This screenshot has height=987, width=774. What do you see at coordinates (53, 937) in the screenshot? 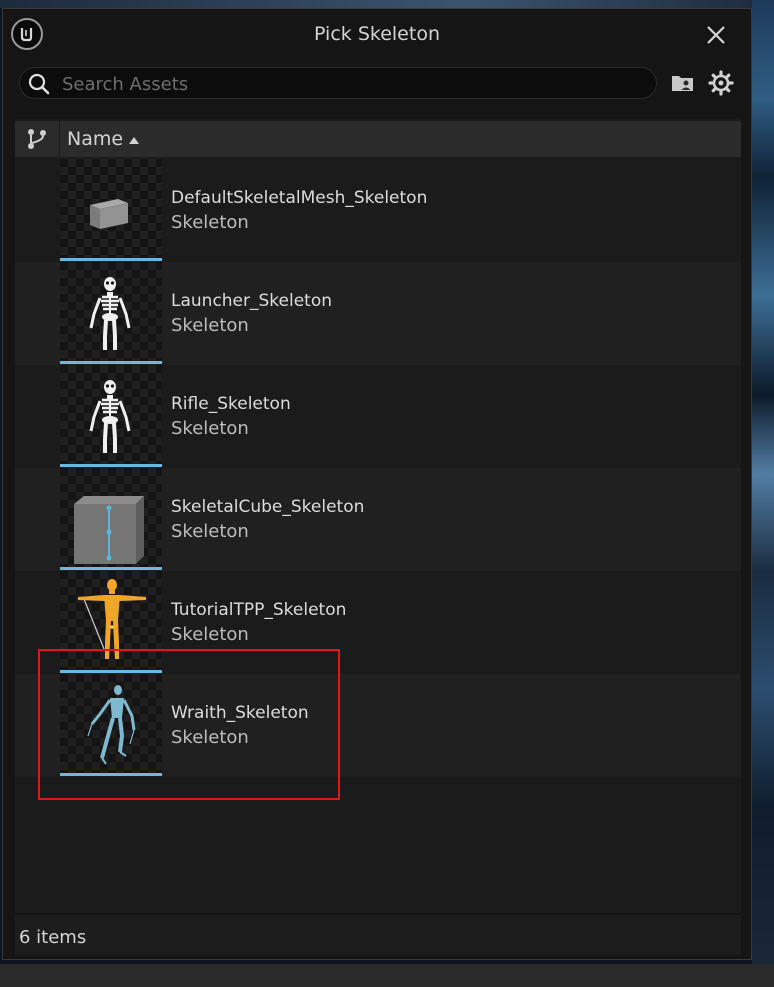
I see `item-count: 6 items` at bounding box center [53, 937].